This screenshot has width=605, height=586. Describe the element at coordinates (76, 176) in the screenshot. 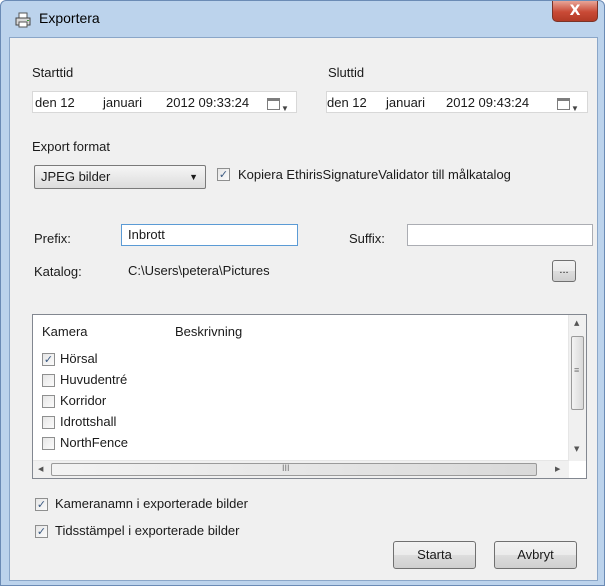

I see `export-format-value: JPEG bilder` at that location.